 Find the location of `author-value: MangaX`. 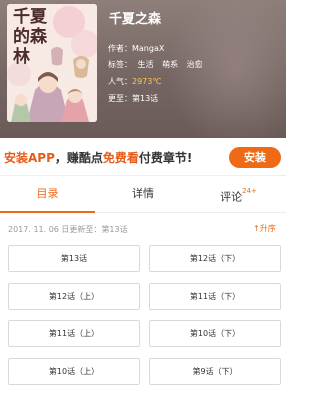

author-value: MangaX is located at coordinates (148, 48).